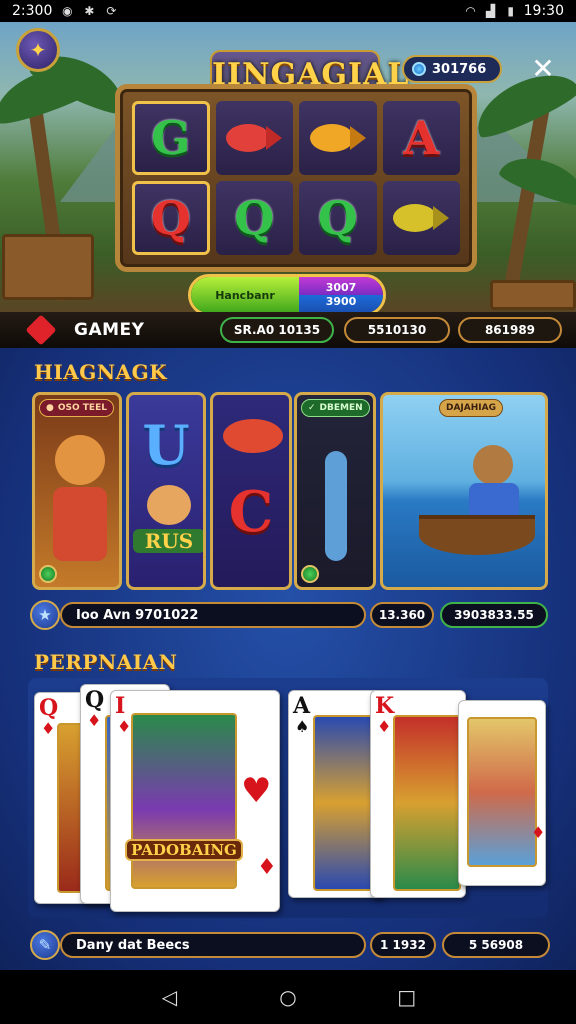  What do you see at coordinates (120, 706) in the screenshot?
I see `card-rank: I` at bounding box center [120, 706].